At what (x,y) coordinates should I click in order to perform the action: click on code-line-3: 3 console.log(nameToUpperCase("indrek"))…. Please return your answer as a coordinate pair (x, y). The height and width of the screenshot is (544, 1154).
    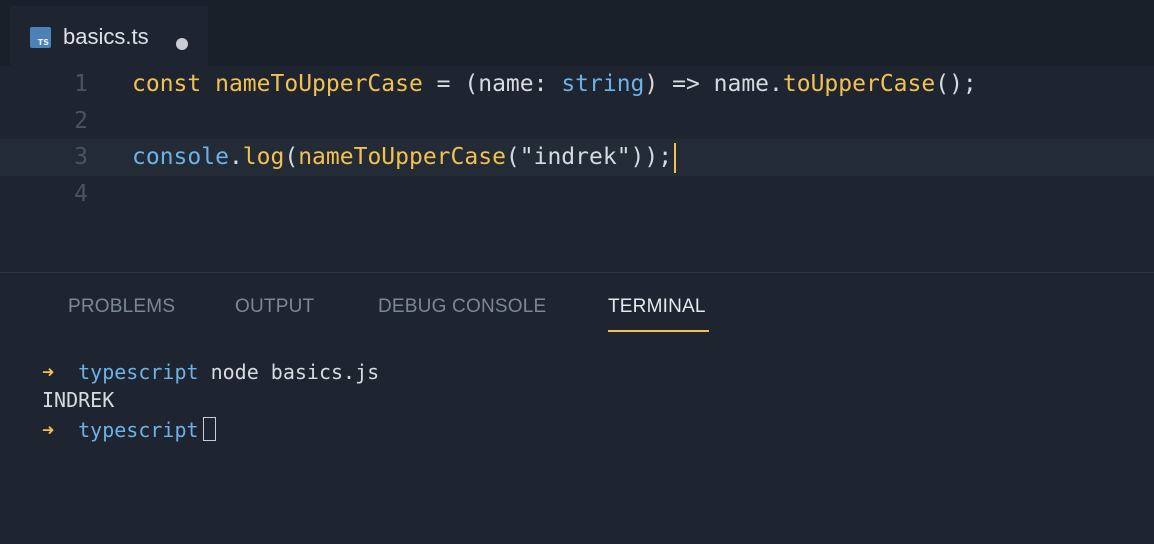
    Looking at the image, I should click on (577, 157).